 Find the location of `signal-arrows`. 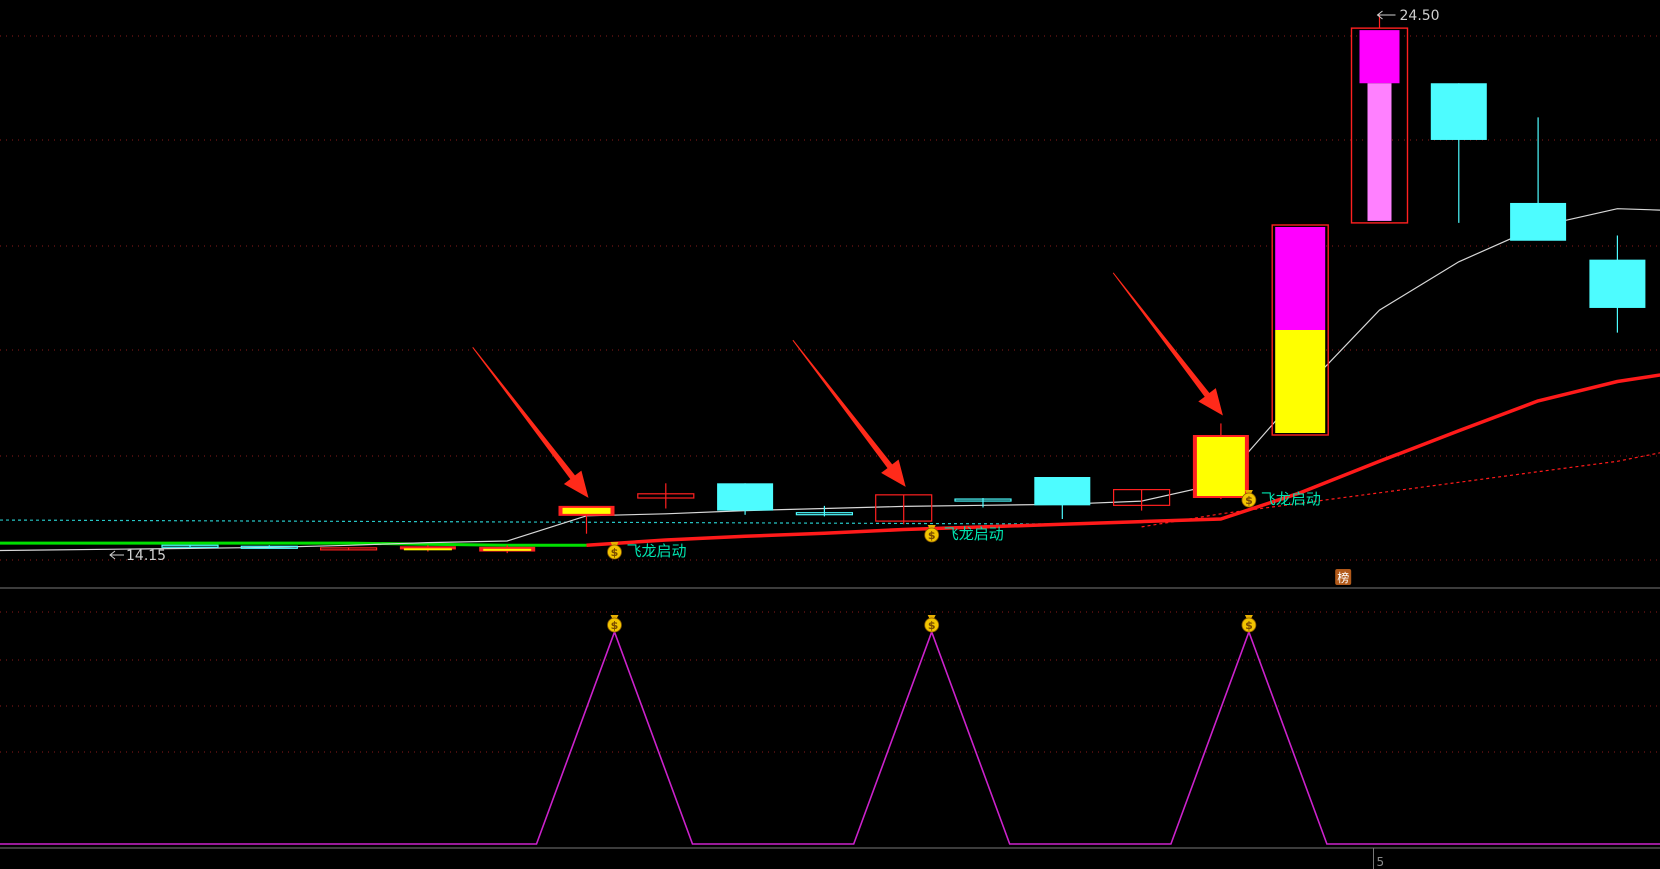

signal-arrows is located at coordinates (847, 385).